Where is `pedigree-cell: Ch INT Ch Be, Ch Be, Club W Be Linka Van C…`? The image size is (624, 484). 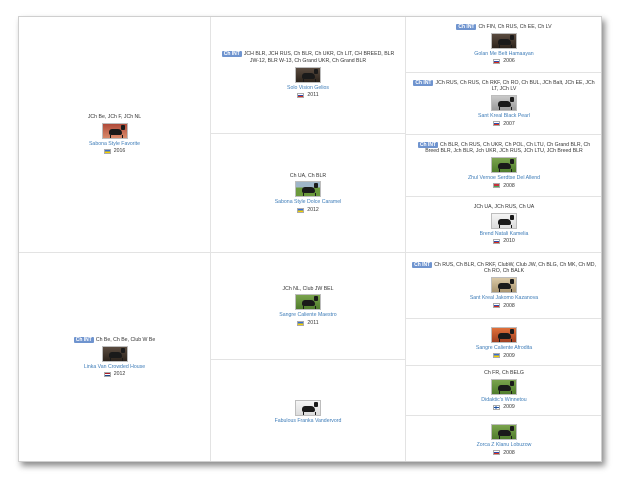 pedigree-cell: Ch INT Ch Be, Ch Be, Club W Be Linka Van C… is located at coordinates (115, 357).